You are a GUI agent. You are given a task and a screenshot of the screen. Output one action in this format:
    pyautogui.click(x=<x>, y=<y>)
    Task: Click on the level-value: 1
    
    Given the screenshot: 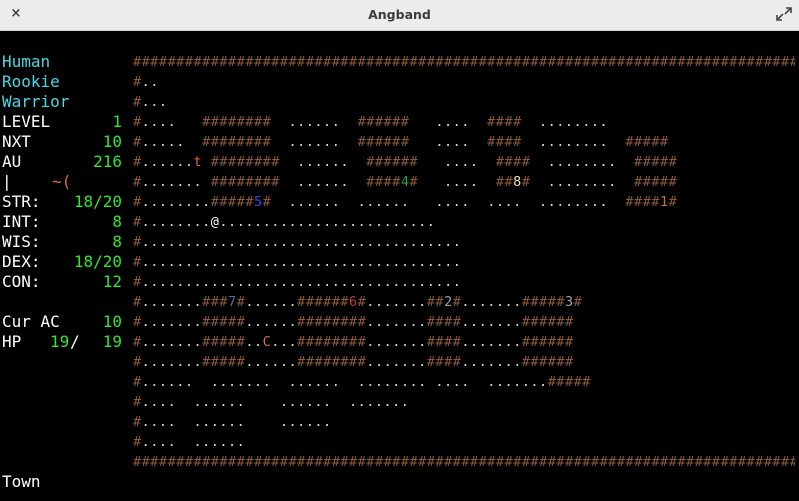 What is the action you would take?
    pyautogui.click(x=117, y=121)
    